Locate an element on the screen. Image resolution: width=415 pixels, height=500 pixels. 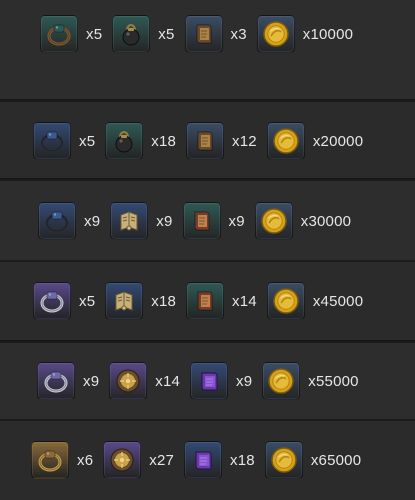
item-quantity: x45000 is located at coordinates (338, 301).